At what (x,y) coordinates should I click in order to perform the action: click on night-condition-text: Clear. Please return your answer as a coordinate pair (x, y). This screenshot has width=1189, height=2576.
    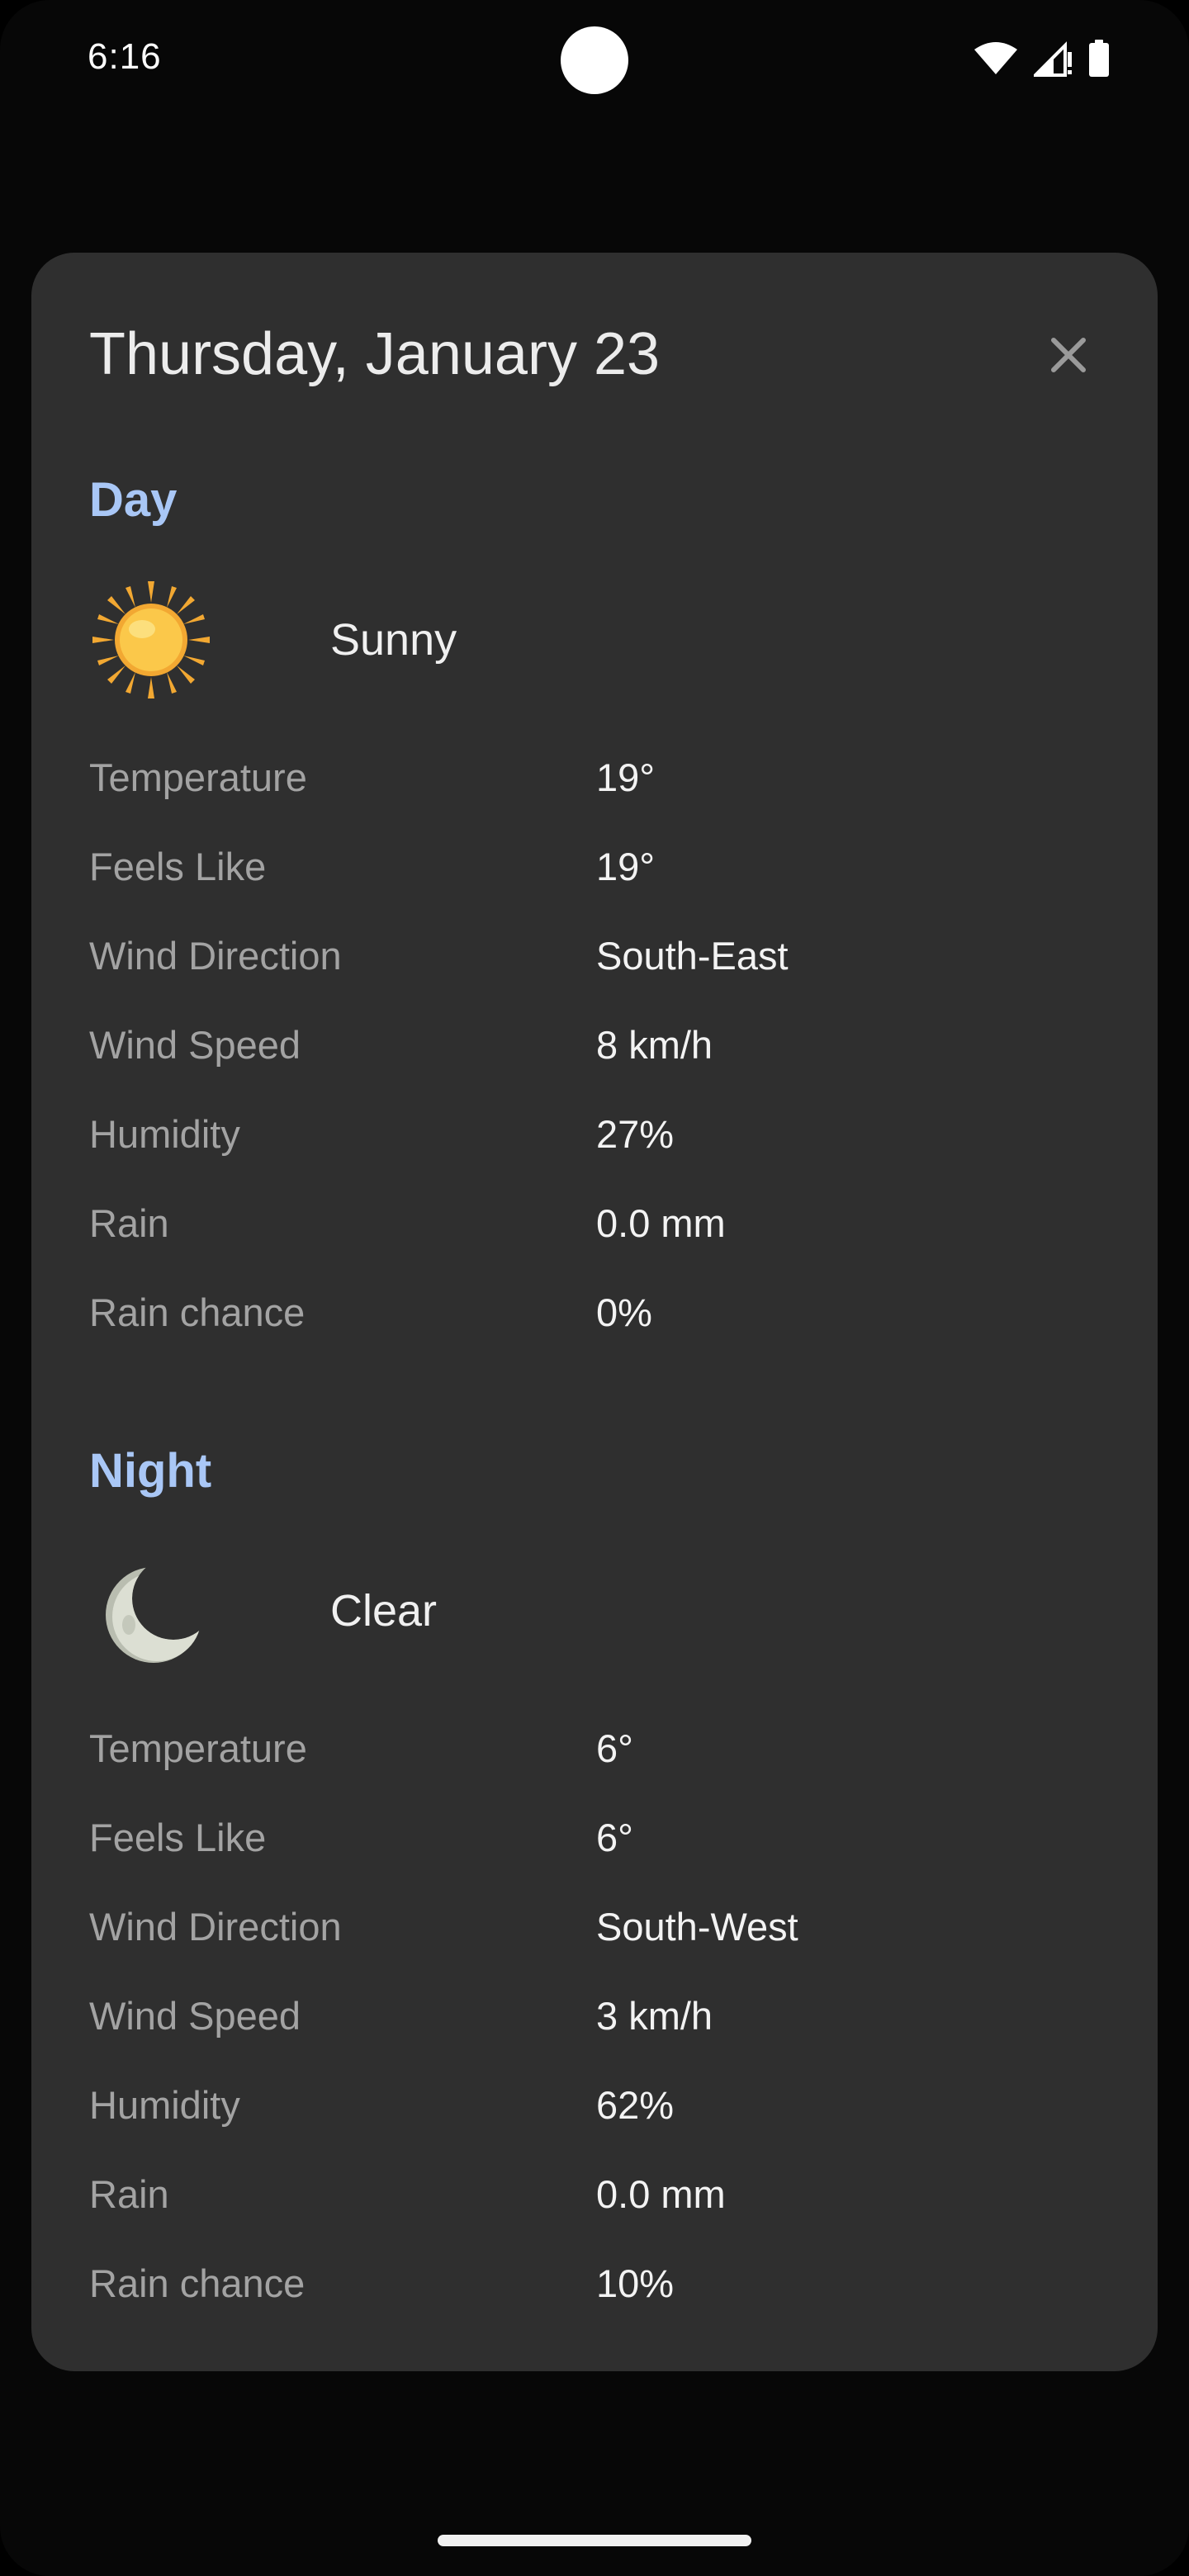
    Looking at the image, I should click on (384, 1611).